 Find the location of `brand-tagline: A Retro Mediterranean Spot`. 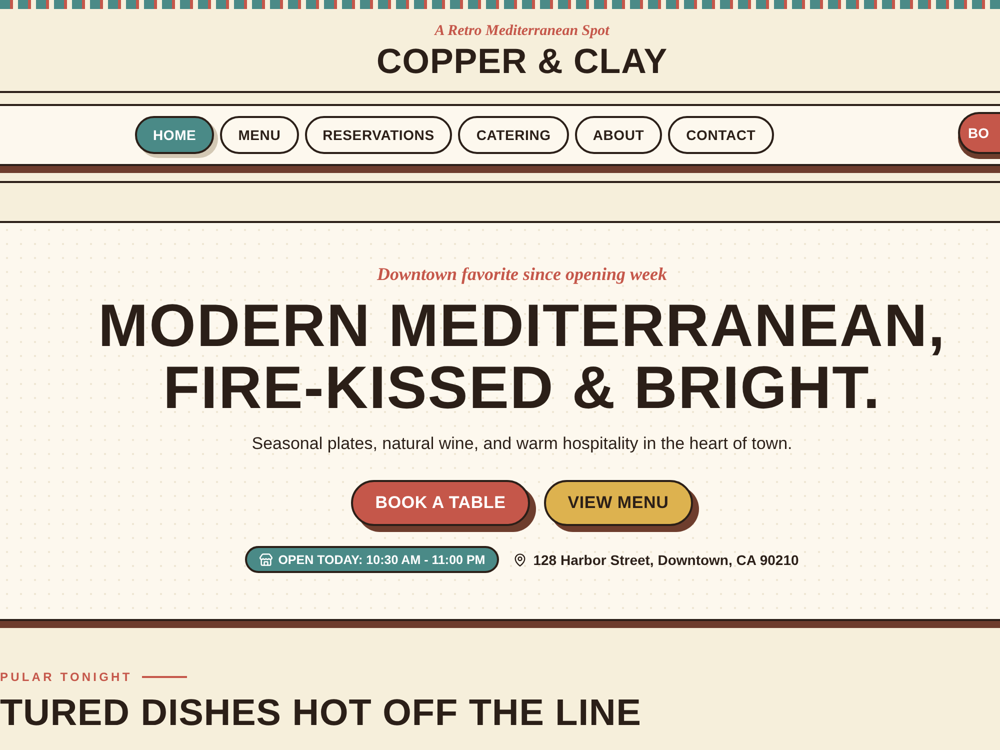

brand-tagline: A Retro Mediterranean Spot is located at coordinates (522, 31).